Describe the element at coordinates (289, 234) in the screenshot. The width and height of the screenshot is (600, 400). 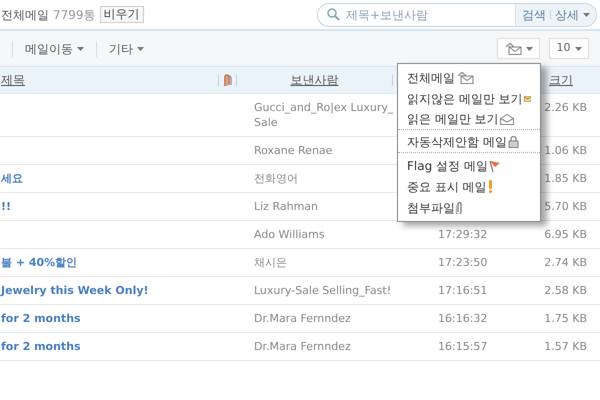
I see `sender-name: Ado Williams` at that location.